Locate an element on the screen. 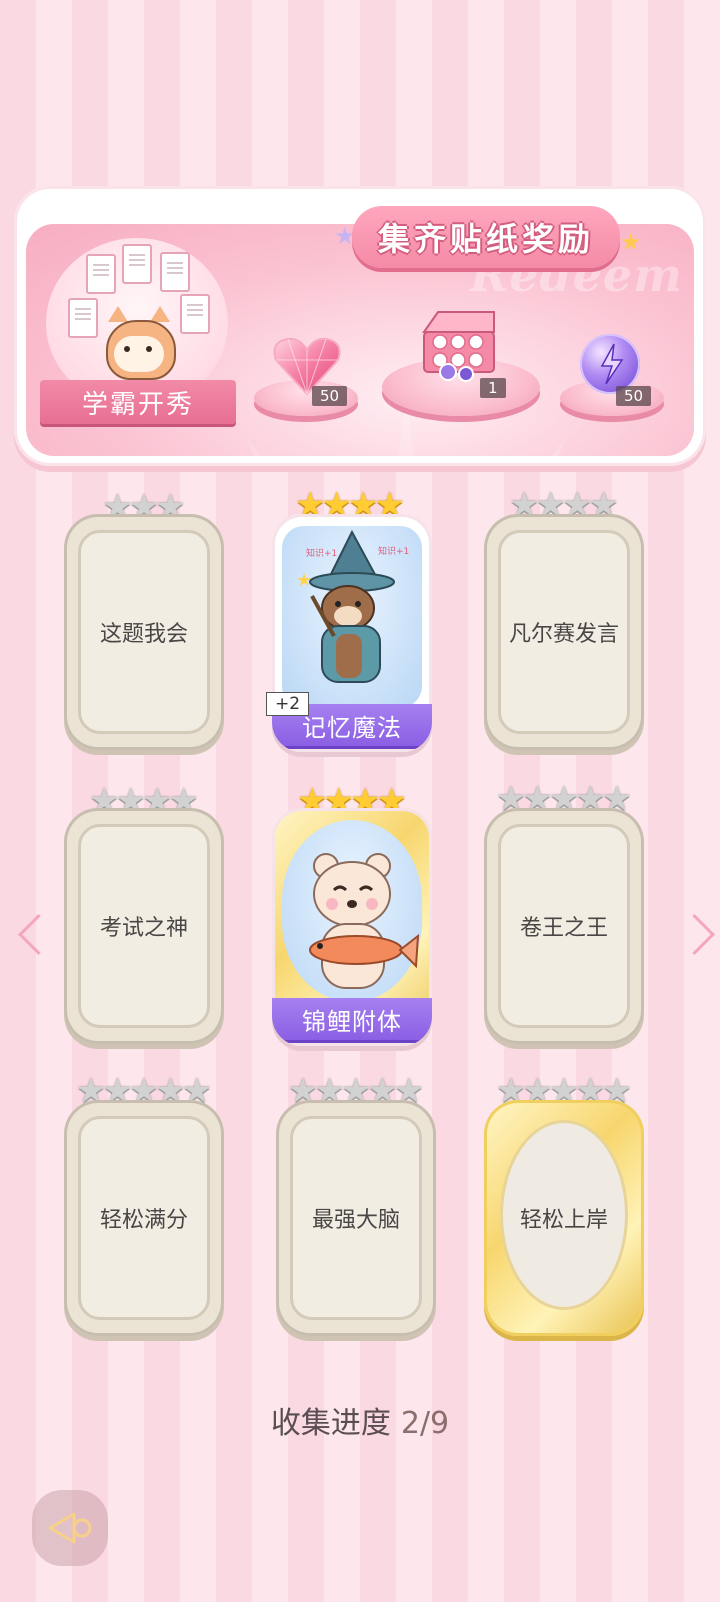 This screenshot has width=720, height=1602. collection-progress: 收集进度 2/9 is located at coordinates (360, 1420).